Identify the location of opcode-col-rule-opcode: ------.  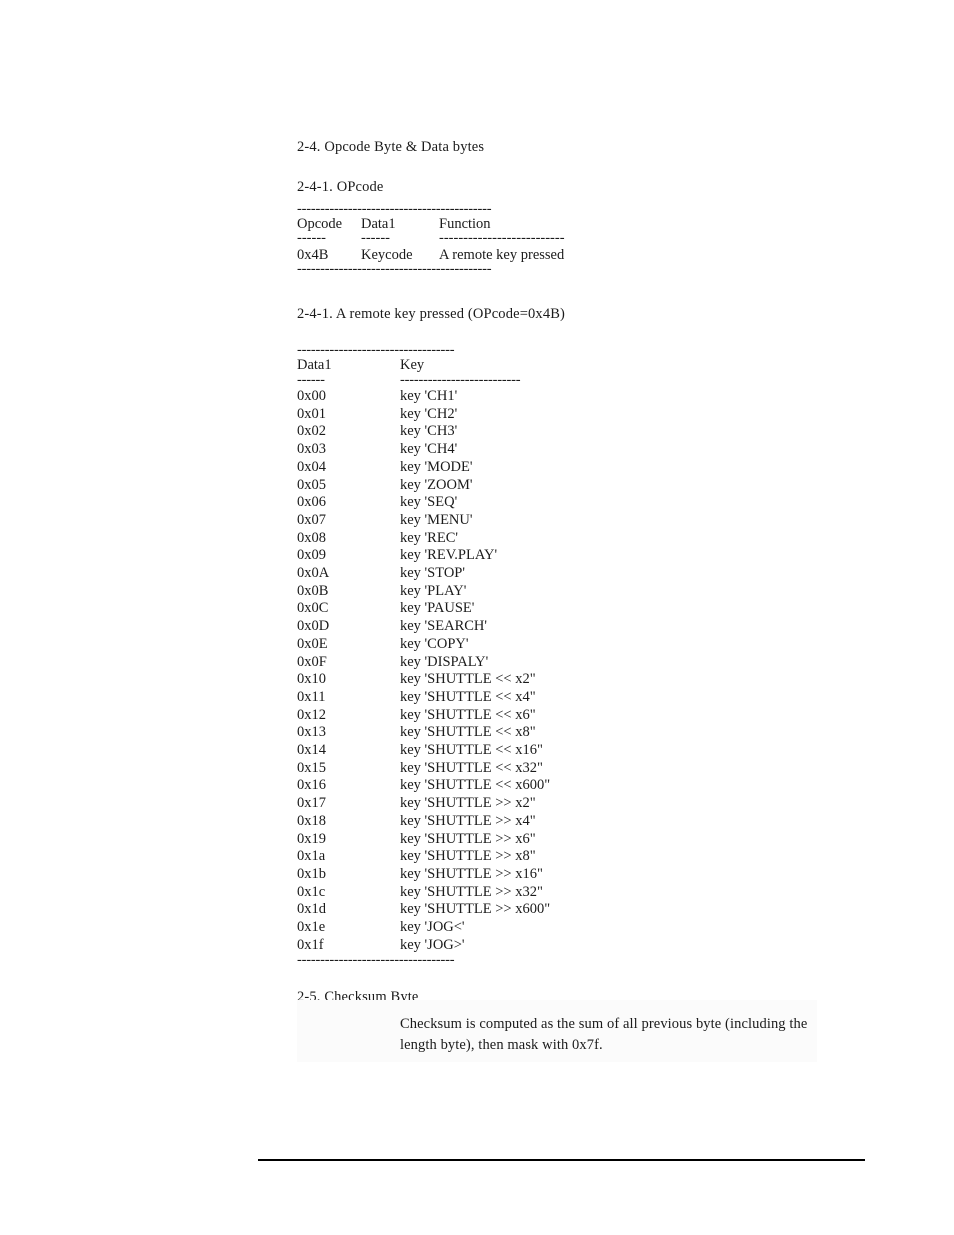
(311, 239).